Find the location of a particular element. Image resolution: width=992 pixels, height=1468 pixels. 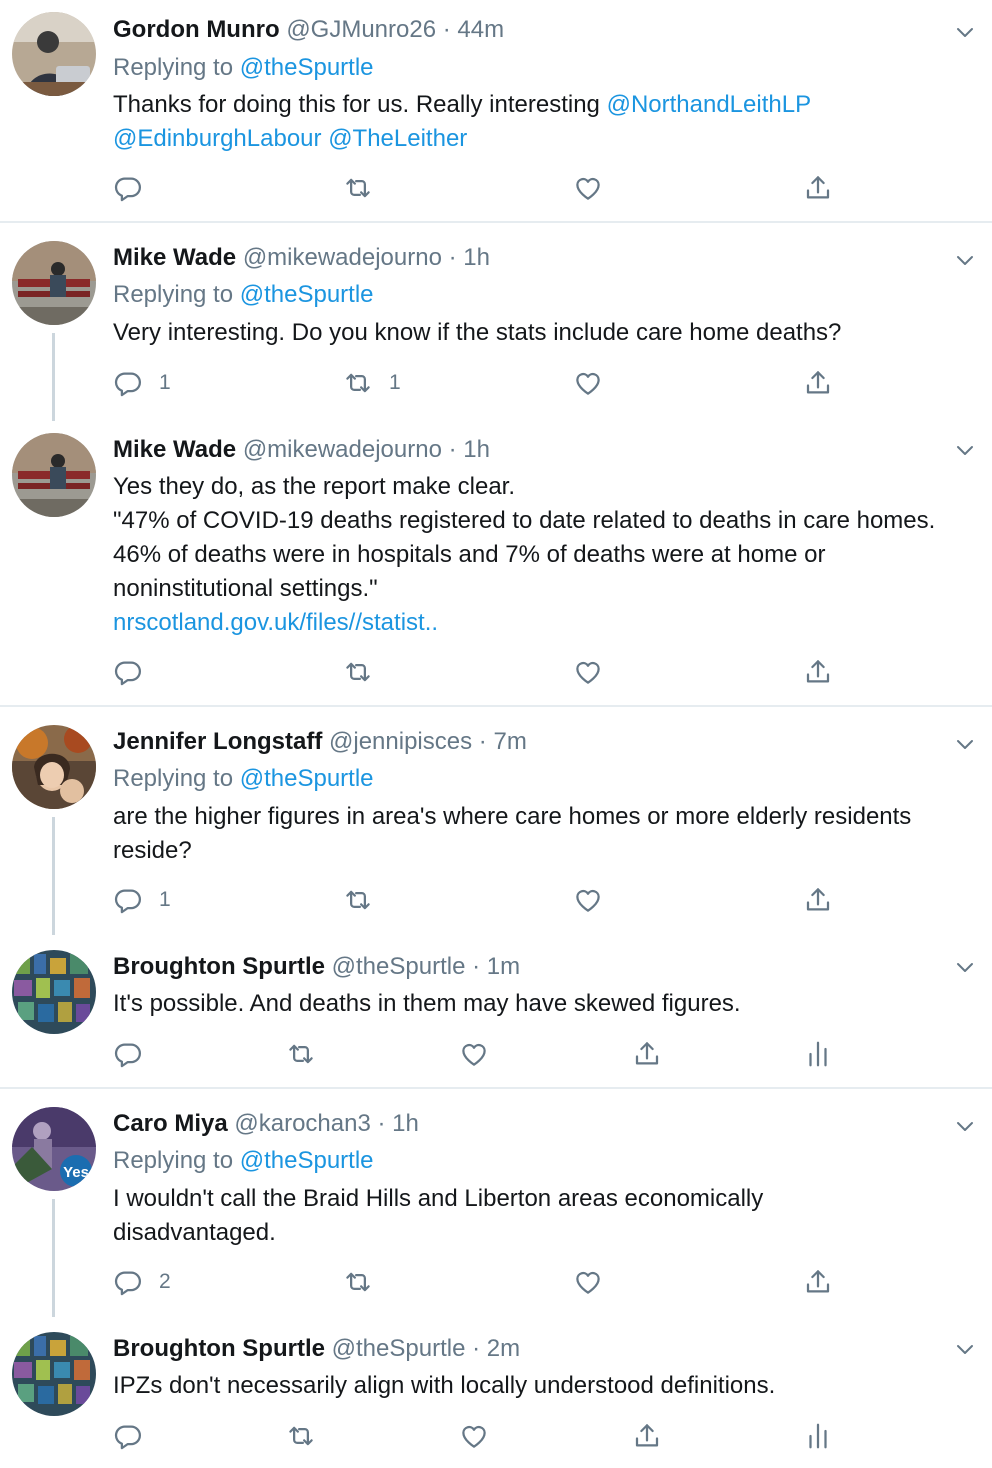

retweet-button: 1 is located at coordinates (372, 383).